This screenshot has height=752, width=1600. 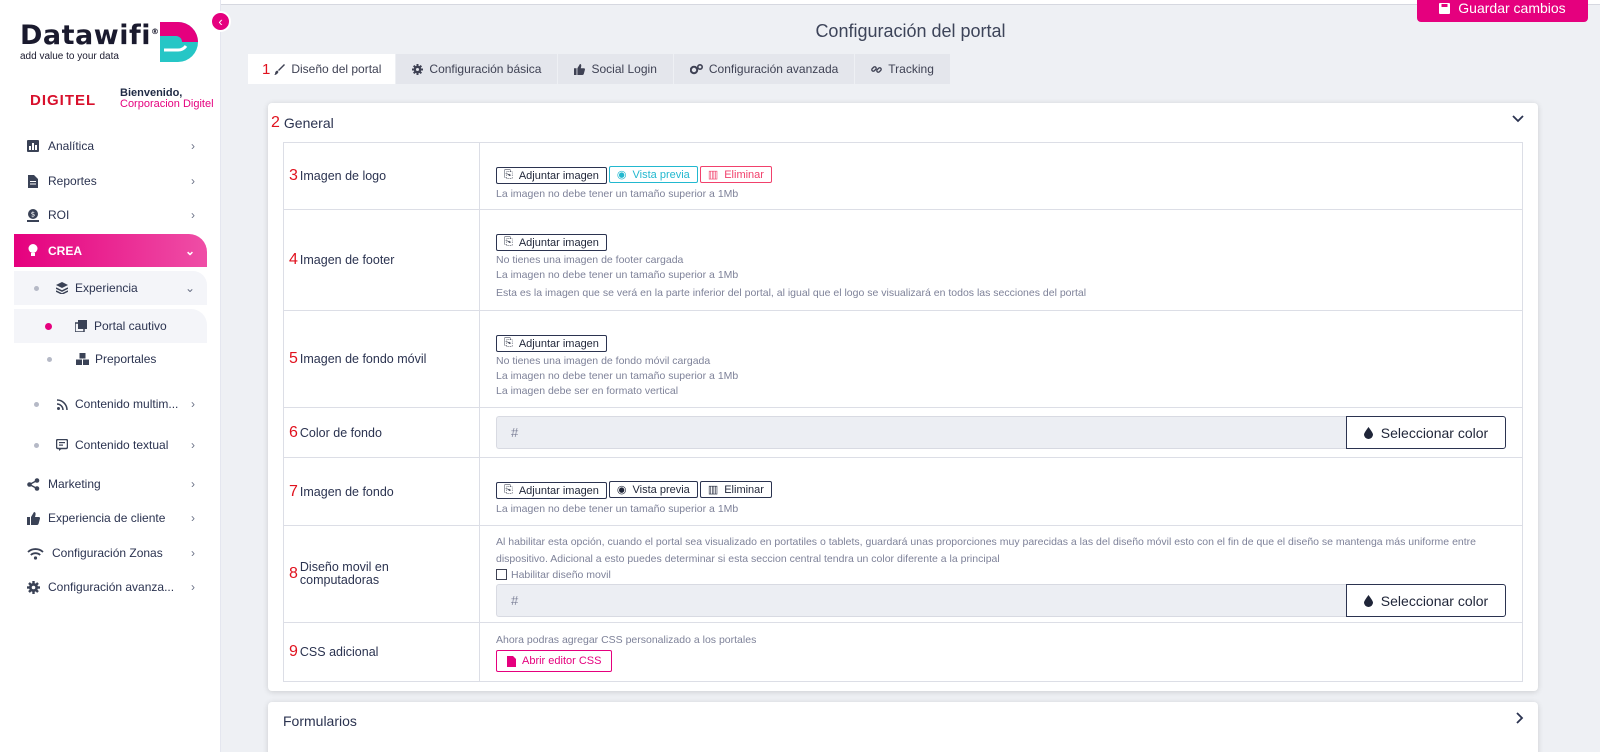 I want to click on sidebar-item-label: CREA, so click(x=65, y=250).